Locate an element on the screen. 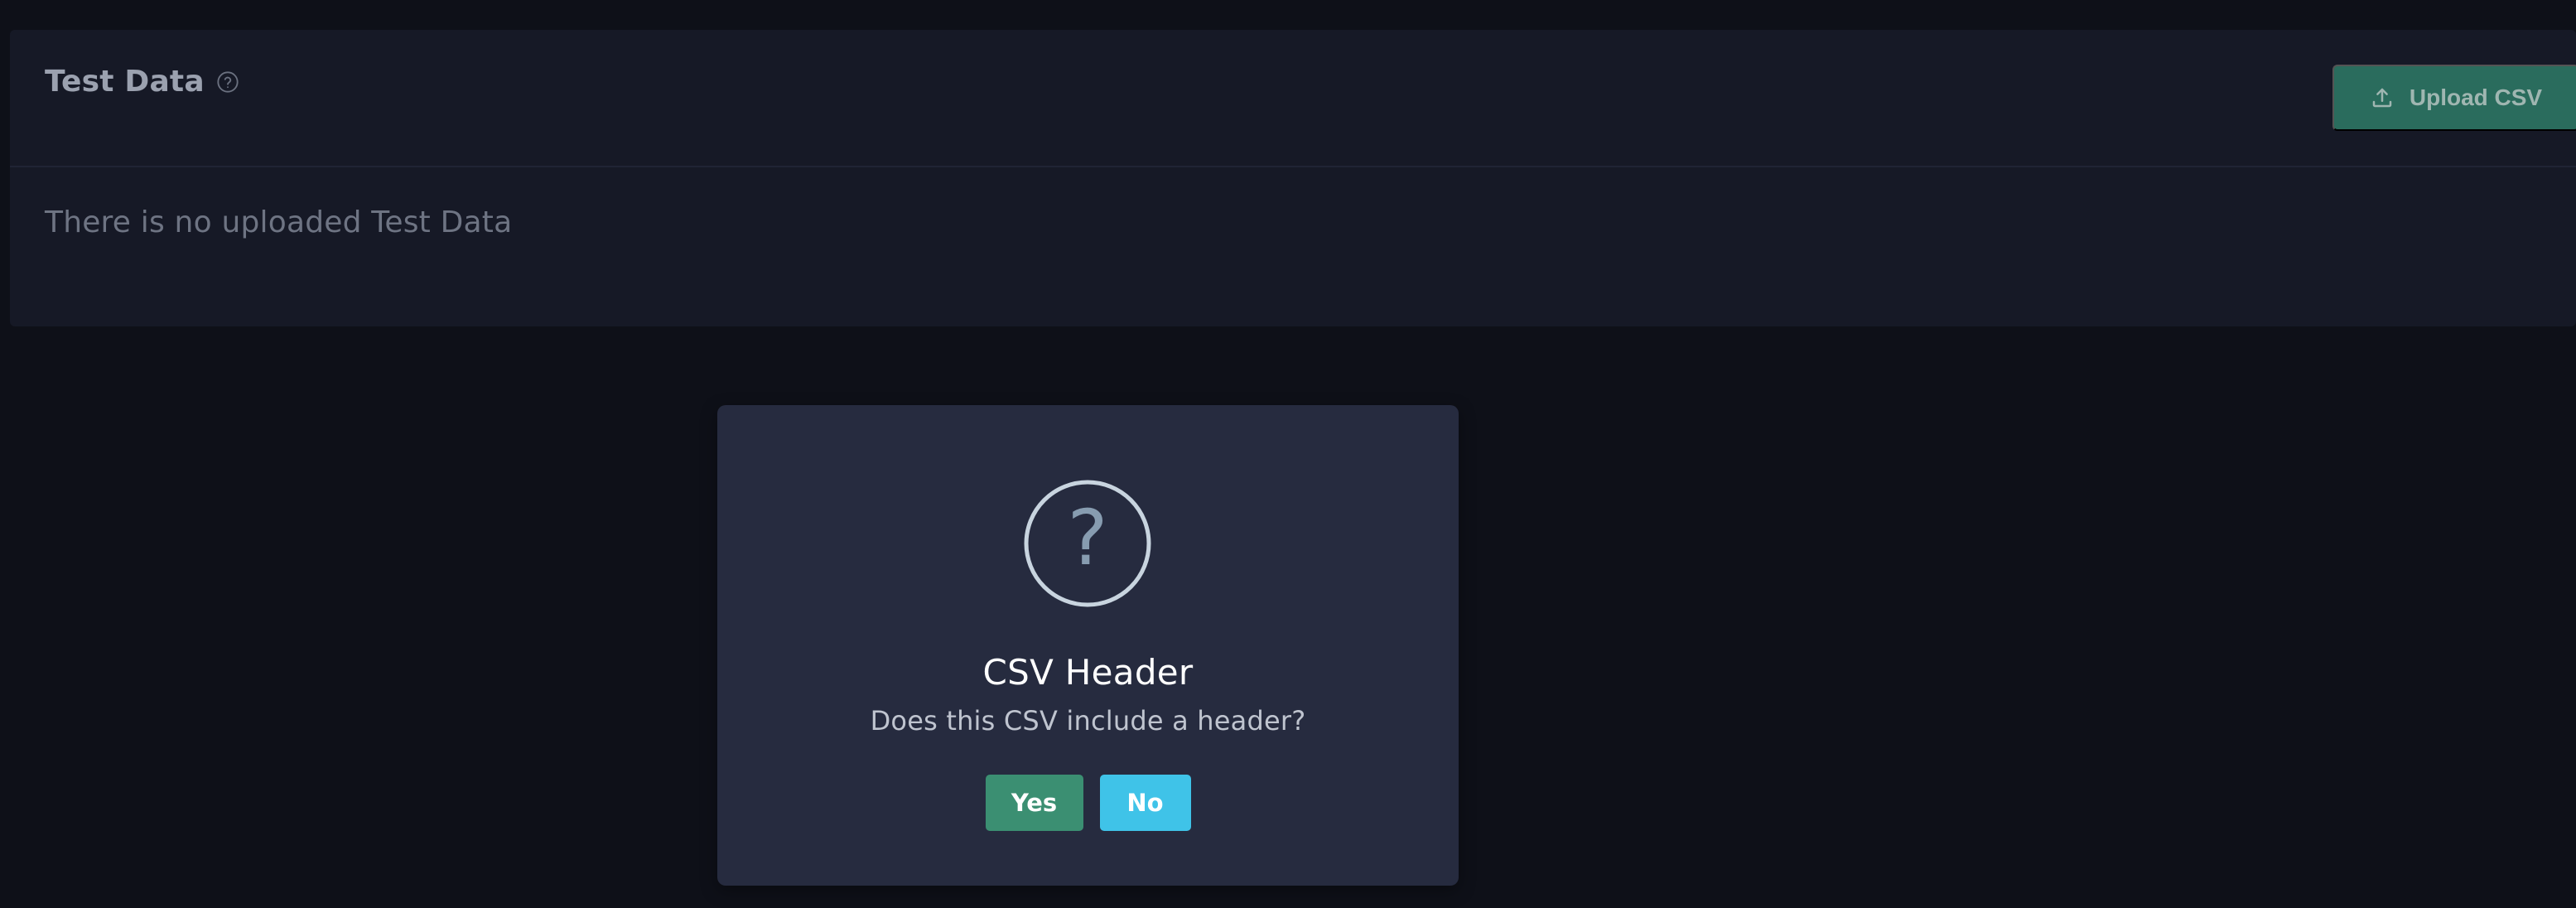  yes-button: Yes is located at coordinates (1034, 803).